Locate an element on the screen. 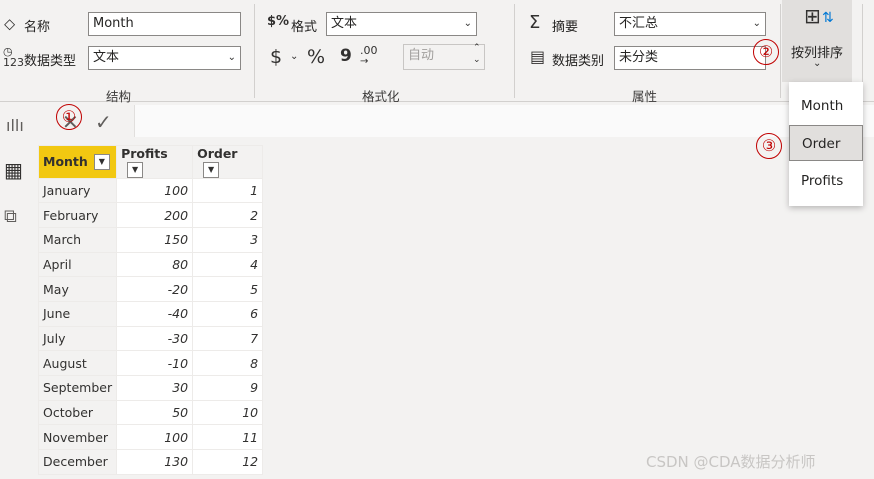 The image size is (874, 479). table-row: October 50 10 is located at coordinates (150, 412).